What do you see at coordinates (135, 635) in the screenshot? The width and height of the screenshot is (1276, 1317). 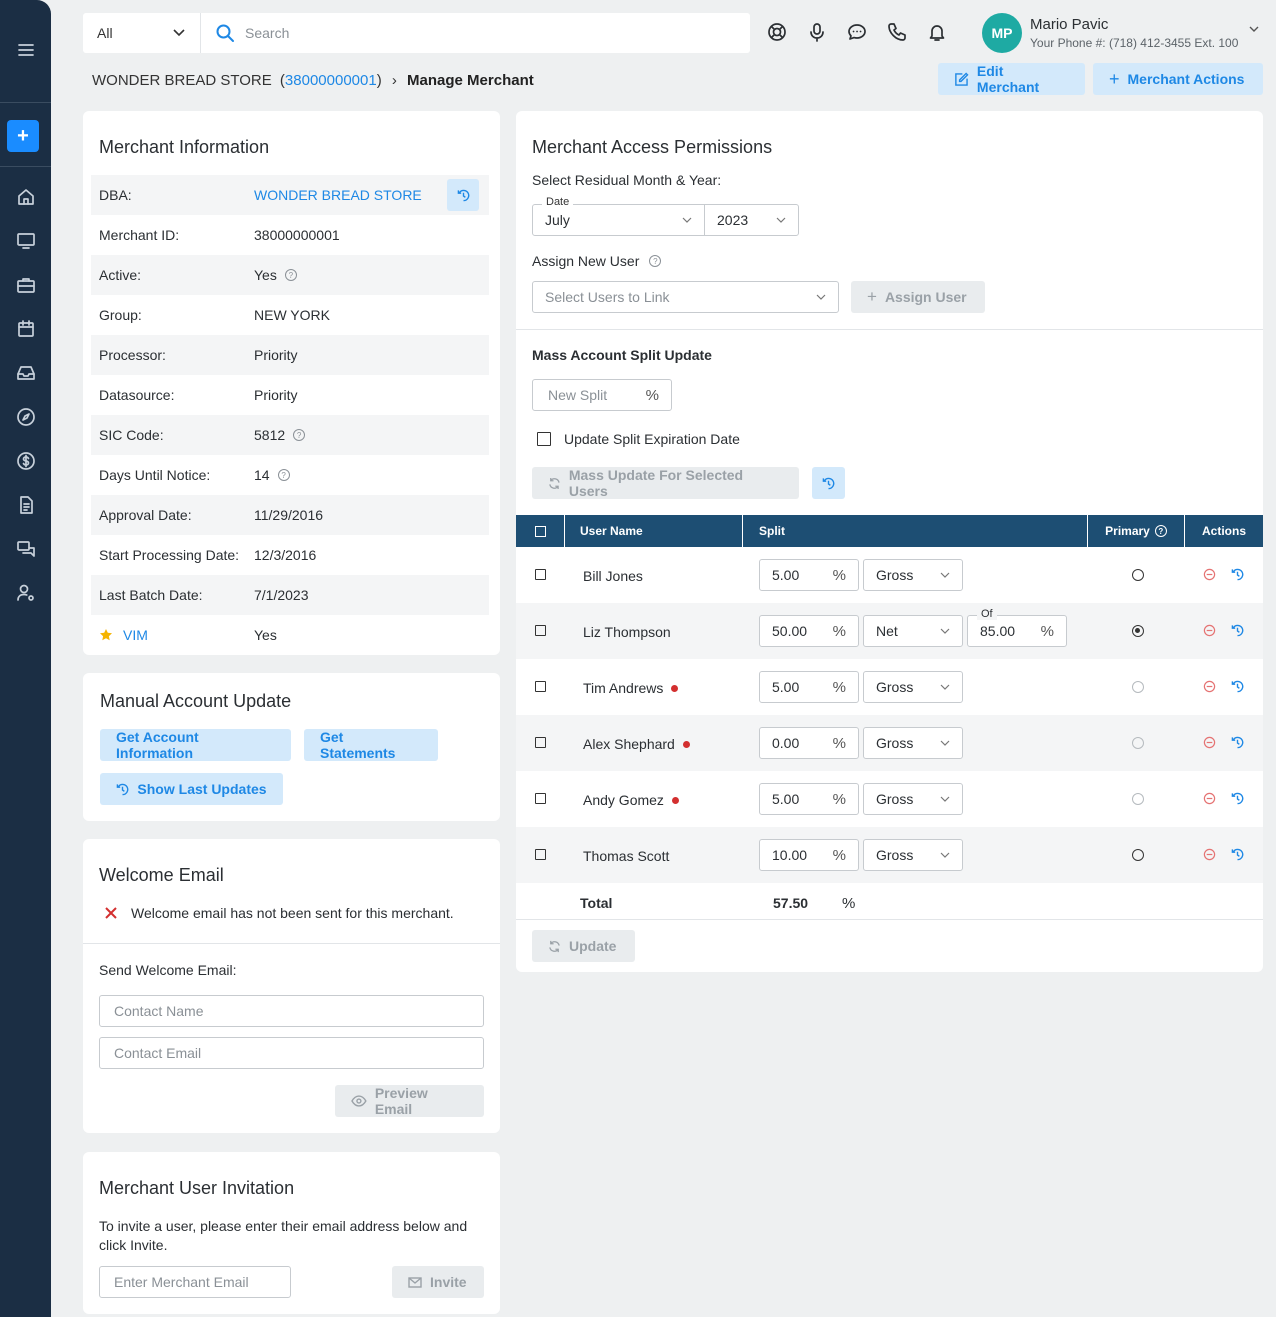 I see `vim-link: VIM` at bounding box center [135, 635].